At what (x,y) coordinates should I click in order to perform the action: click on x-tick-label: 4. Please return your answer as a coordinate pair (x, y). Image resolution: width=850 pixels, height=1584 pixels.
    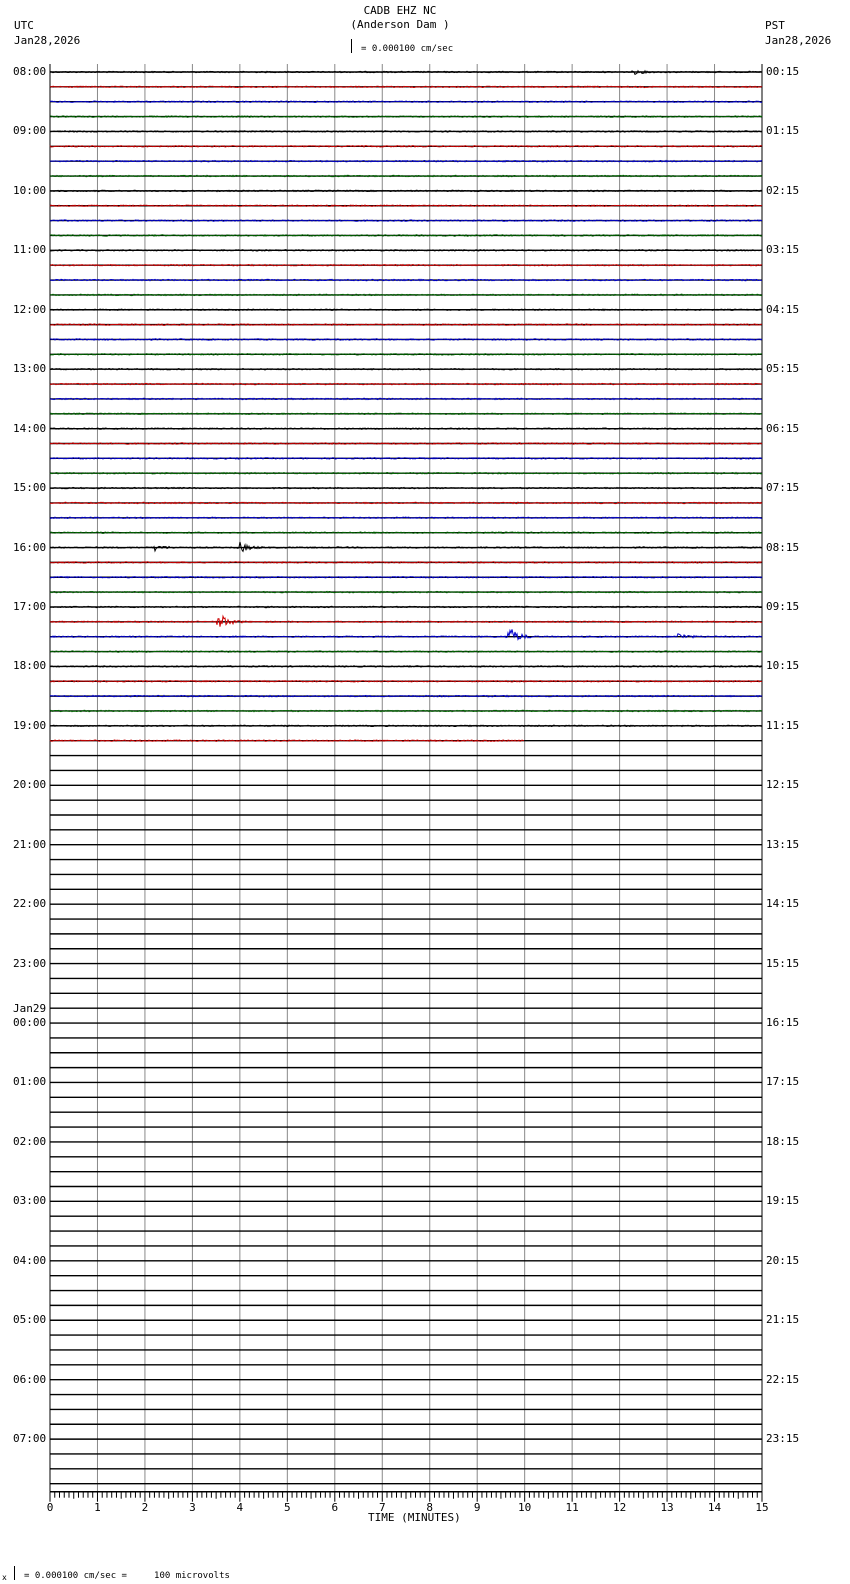
    Looking at the image, I should click on (240, 1507).